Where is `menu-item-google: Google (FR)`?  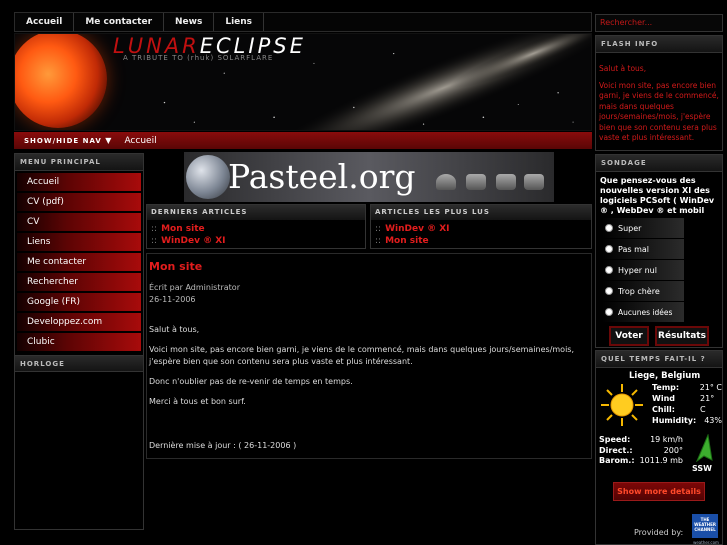
menu-item-google: Google (FR) is located at coordinates (79, 302).